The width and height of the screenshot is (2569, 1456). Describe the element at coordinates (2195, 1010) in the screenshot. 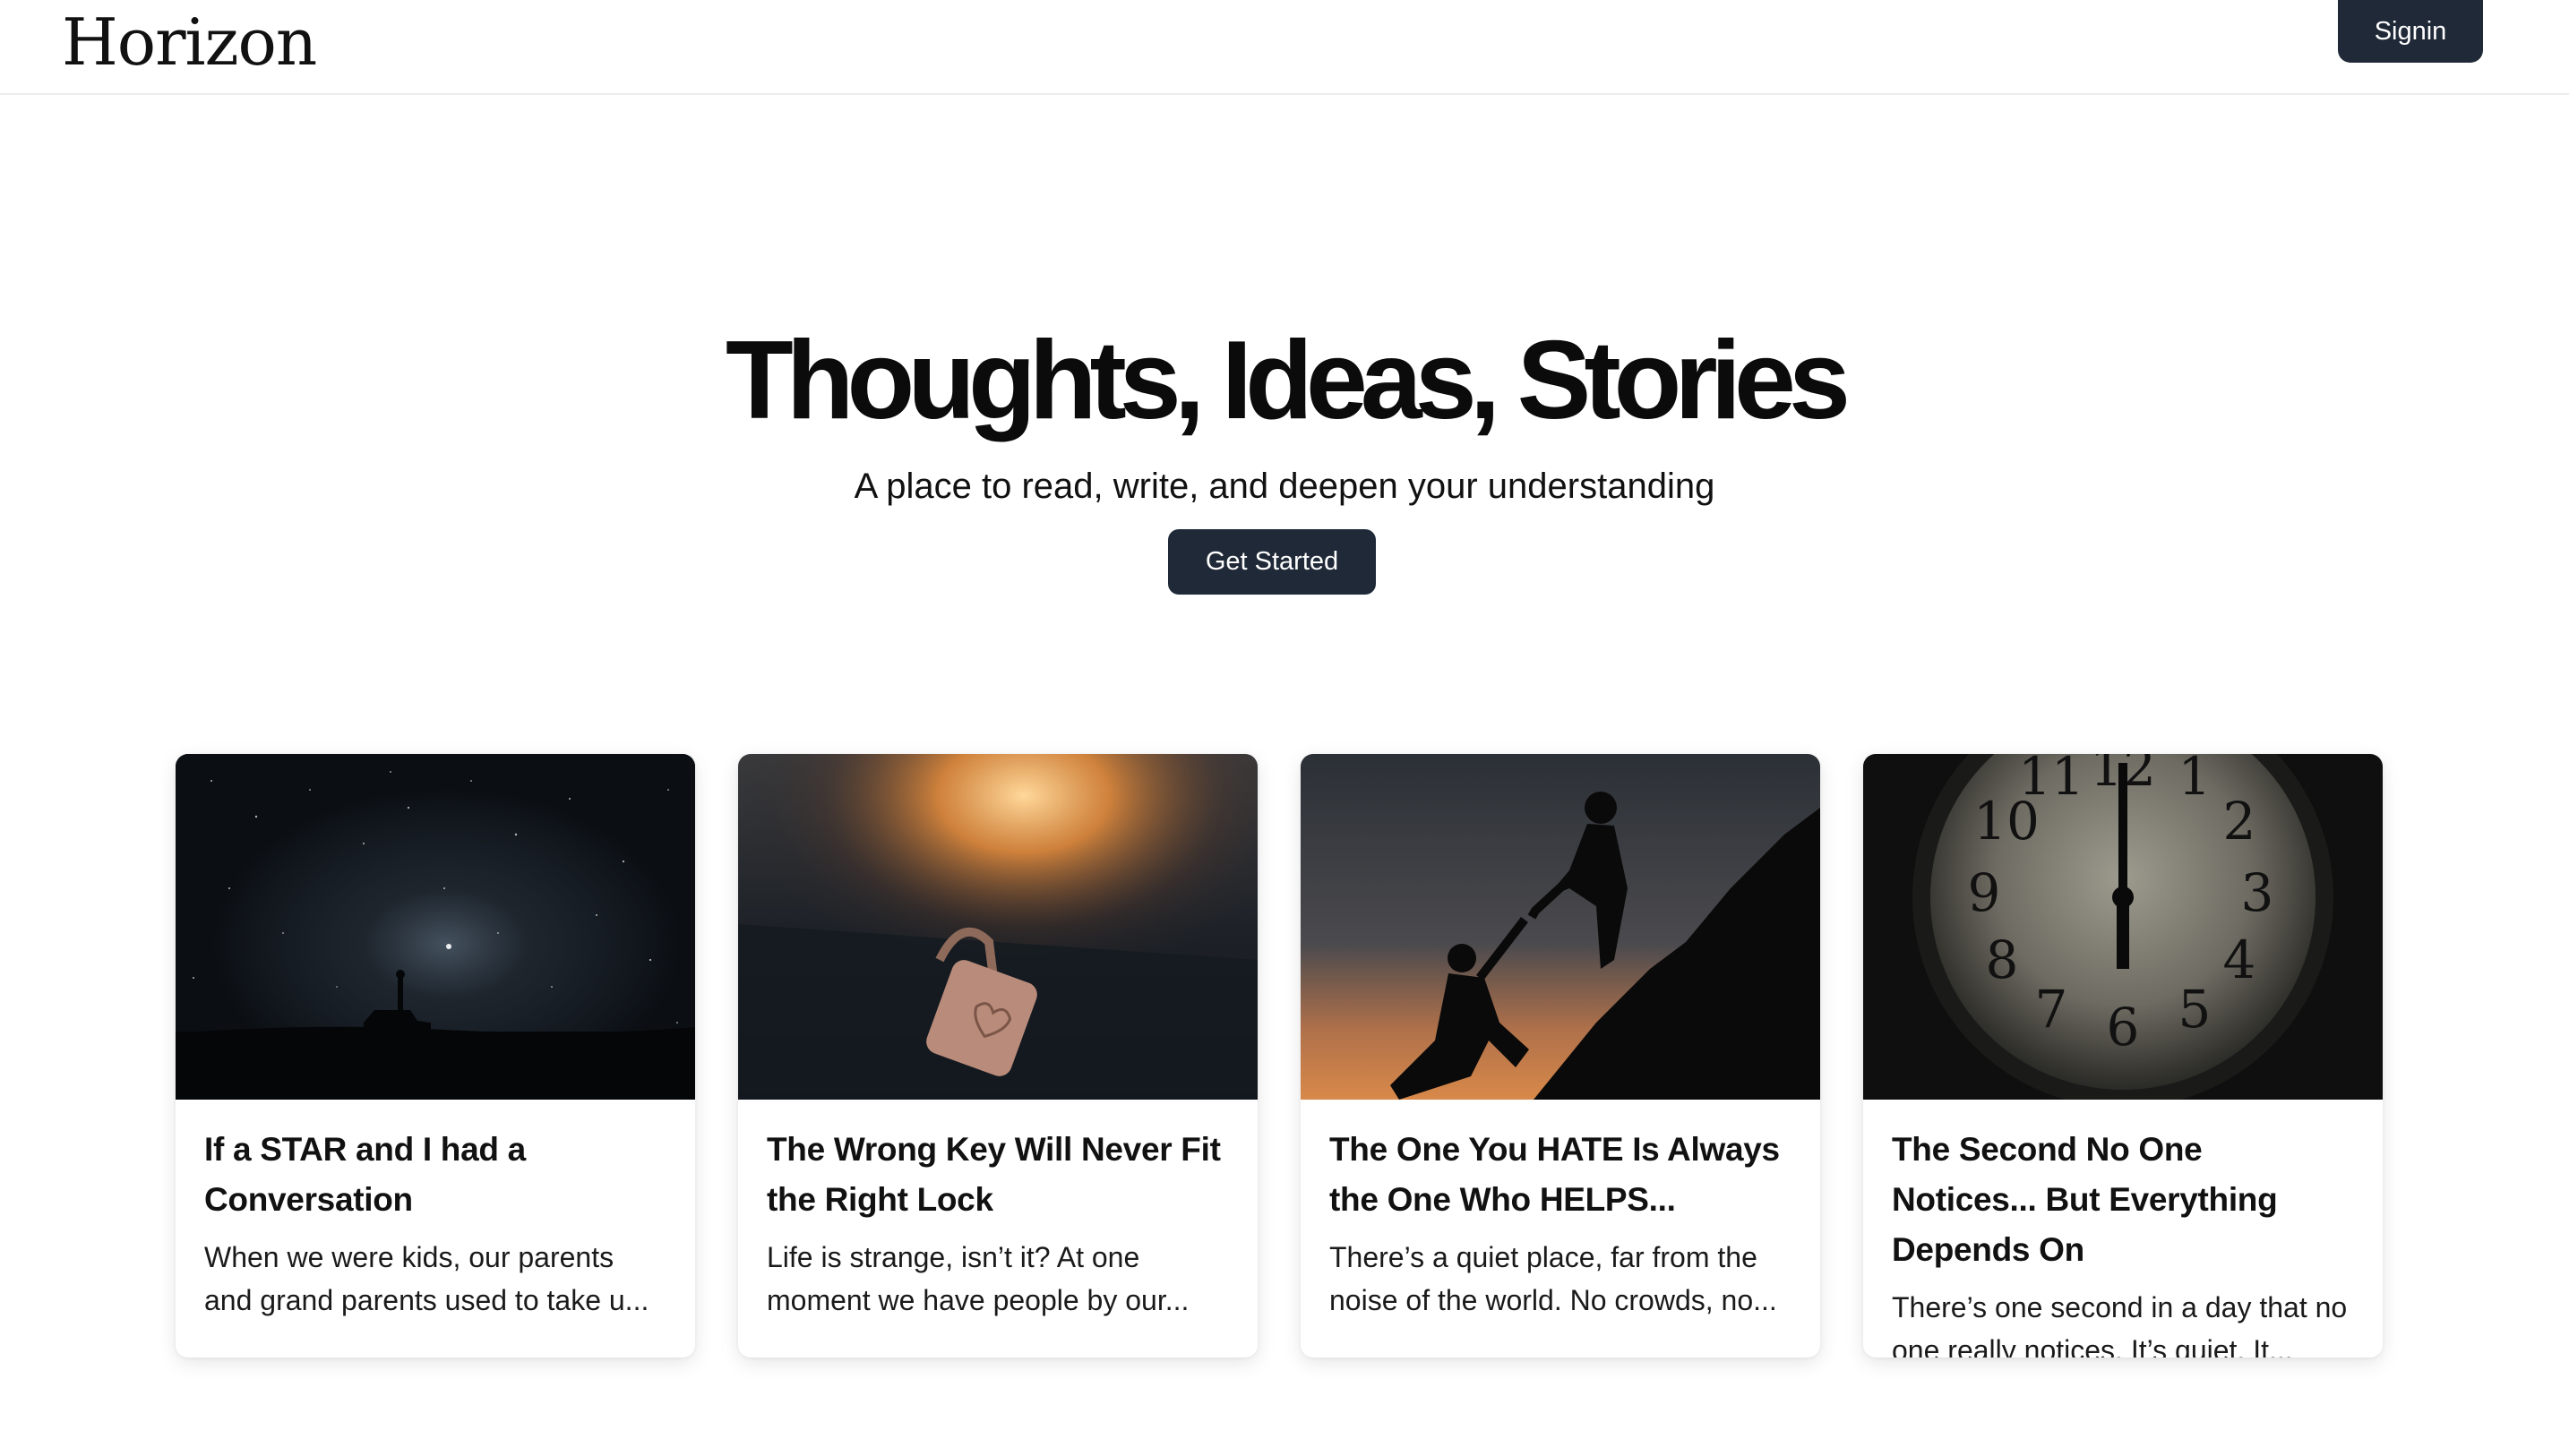

I see `clock-numeral: 5` at that location.